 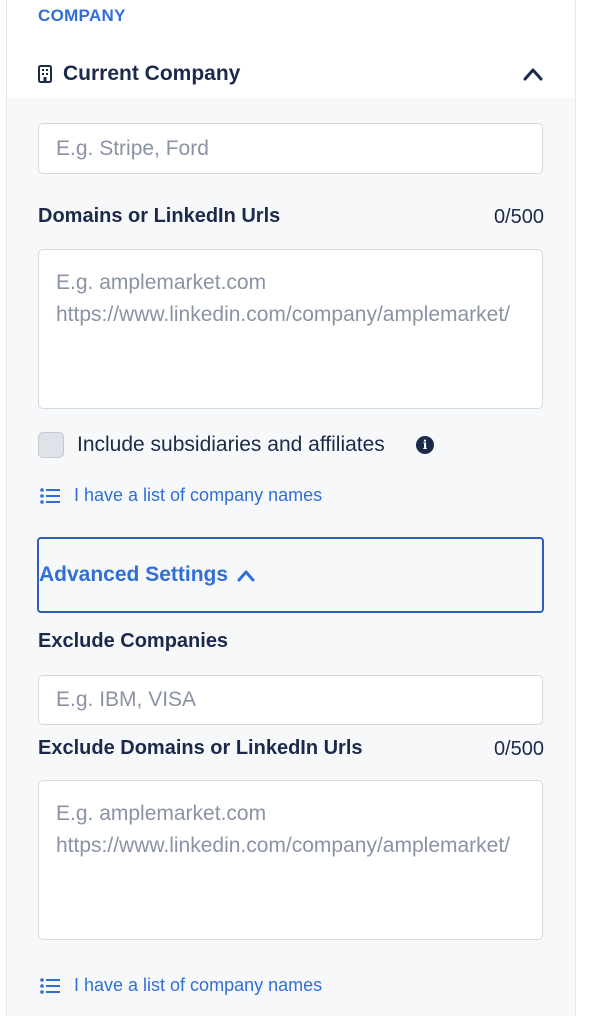 I want to click on company-list-link: I have a list of company names, so click(x=181, y=495).